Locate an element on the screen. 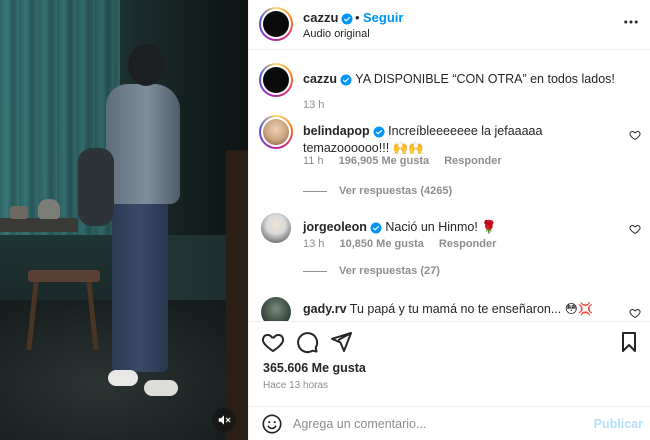  share-paper-plane-icon is located at coordinates (341, 342).